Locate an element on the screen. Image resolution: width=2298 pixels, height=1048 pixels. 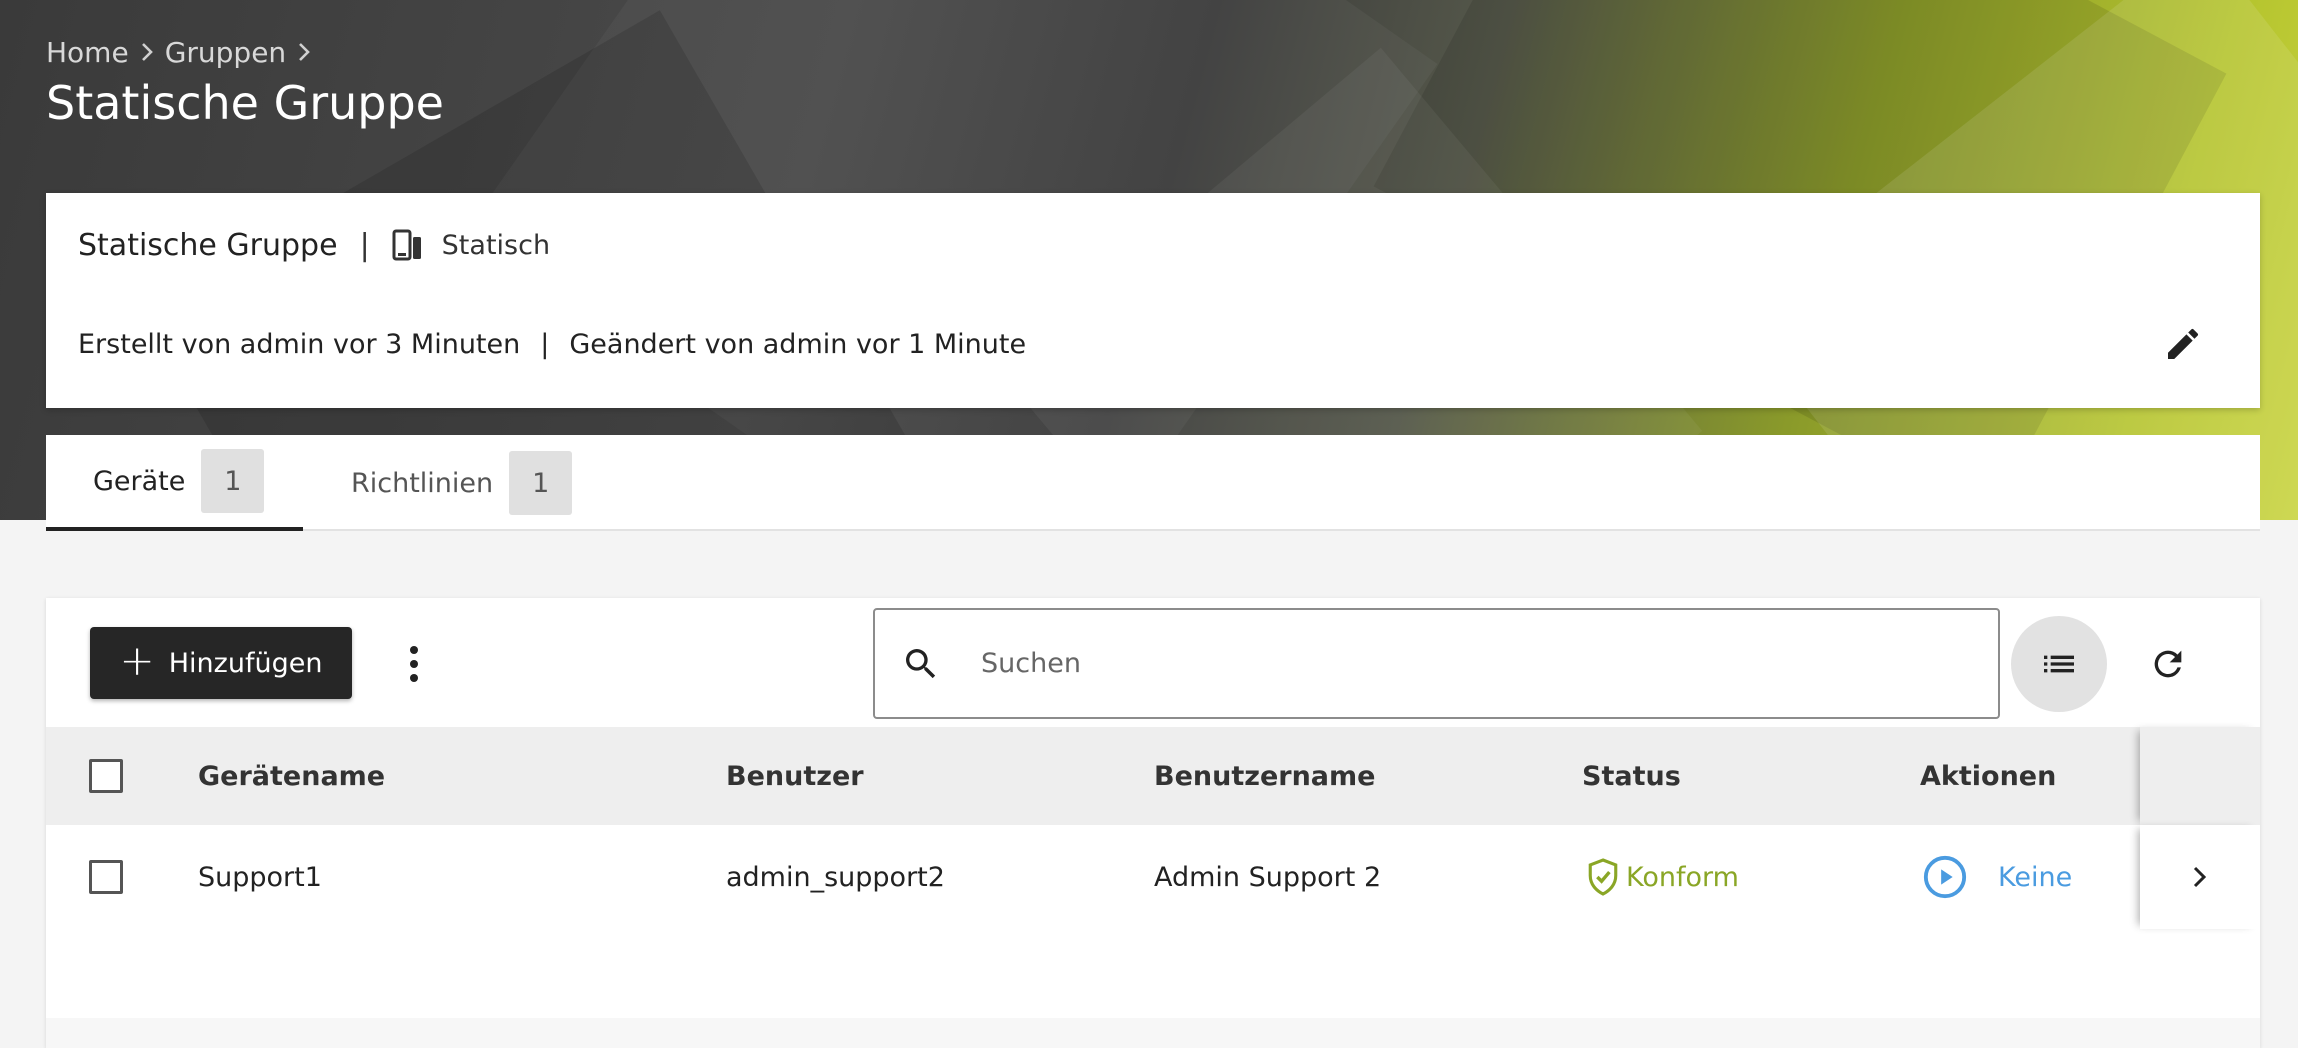
table-footer is located at coordinates (1153, 1033).